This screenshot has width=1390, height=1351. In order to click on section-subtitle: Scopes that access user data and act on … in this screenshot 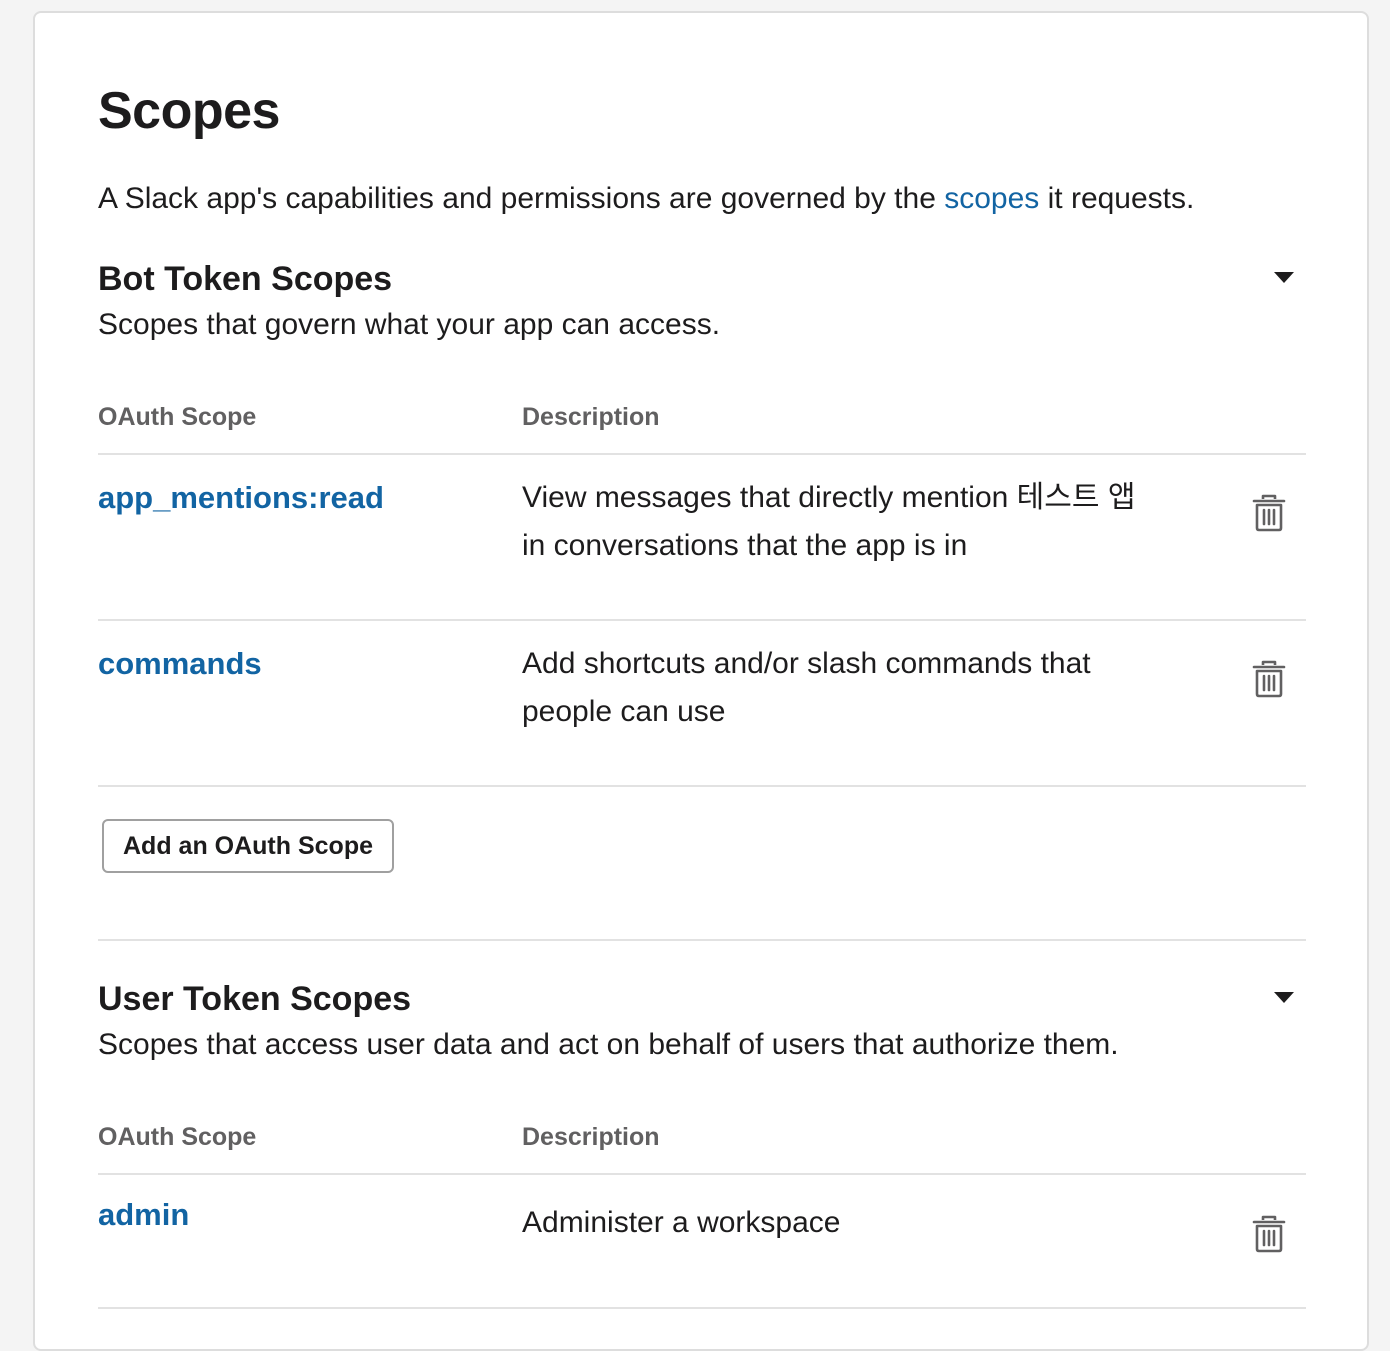, I will do `click(608, 1044)`.